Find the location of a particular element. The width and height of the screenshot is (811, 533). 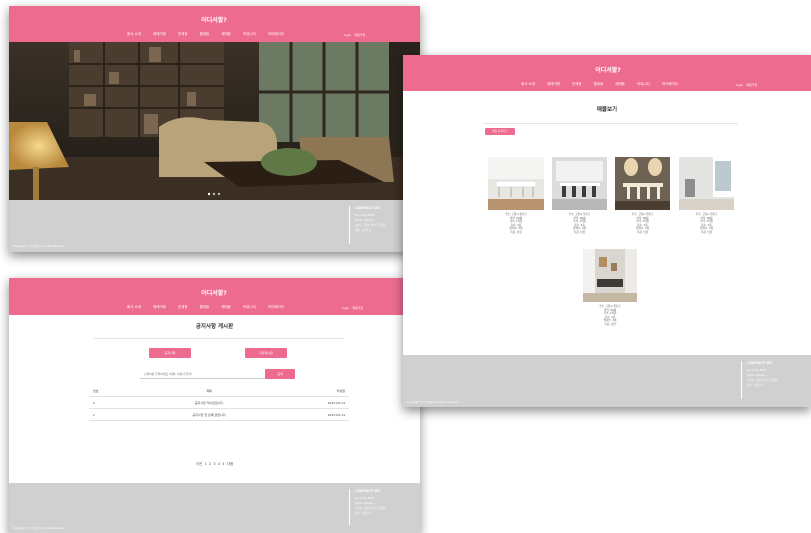

row-no: 1 is located at coordinates (103, 414).